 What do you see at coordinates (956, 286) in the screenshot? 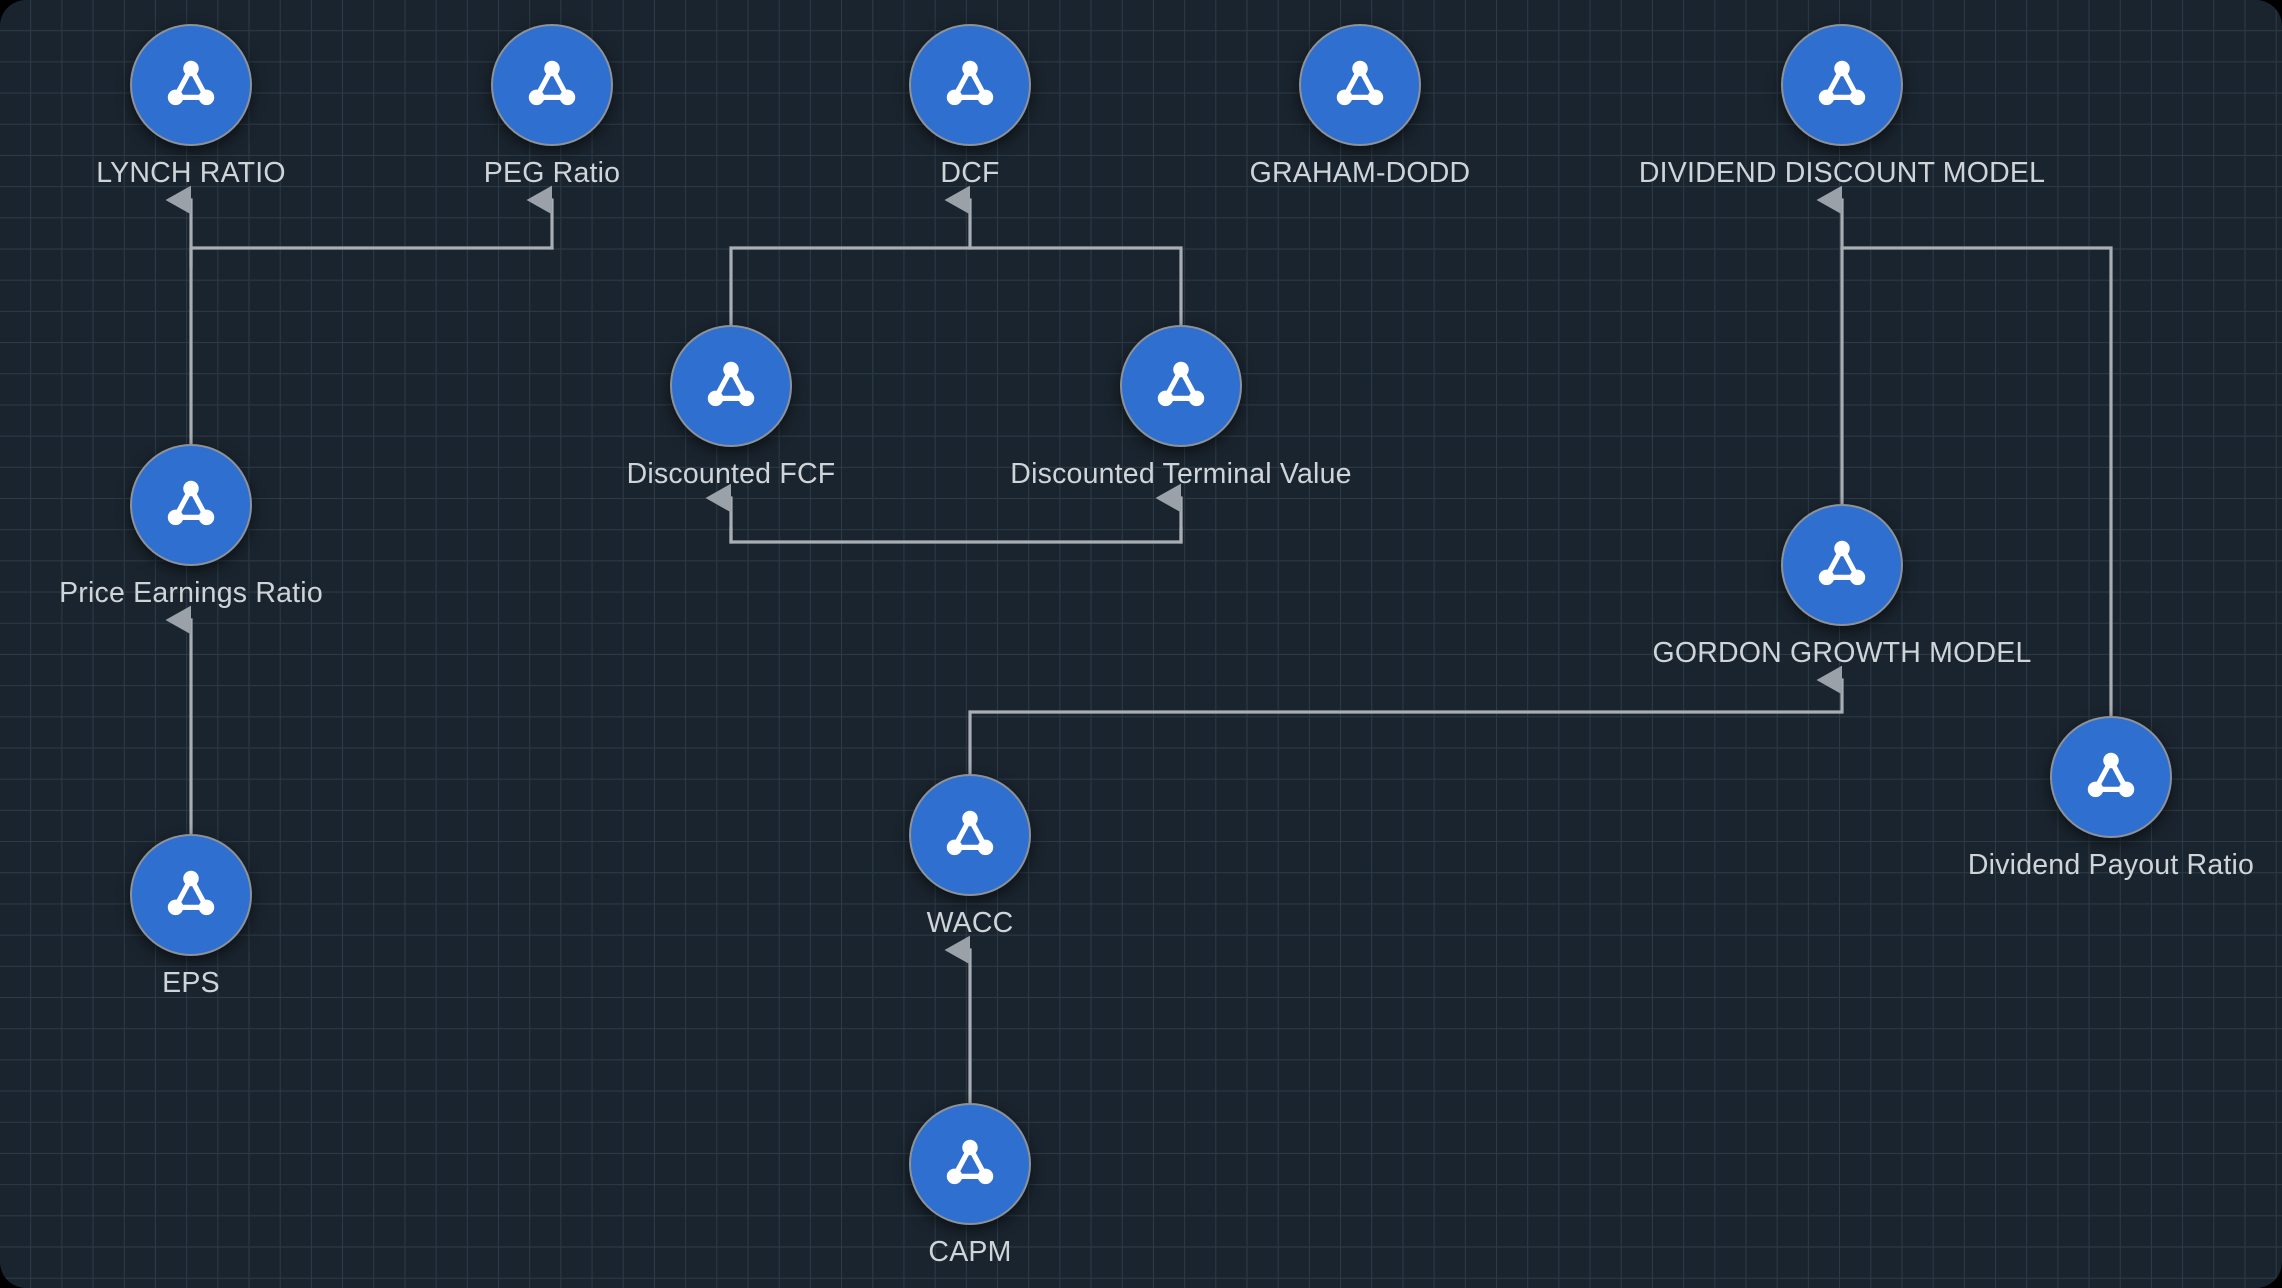
I see `edge-discounted-fcf-to-dcf` at bounding box center [956, 286].